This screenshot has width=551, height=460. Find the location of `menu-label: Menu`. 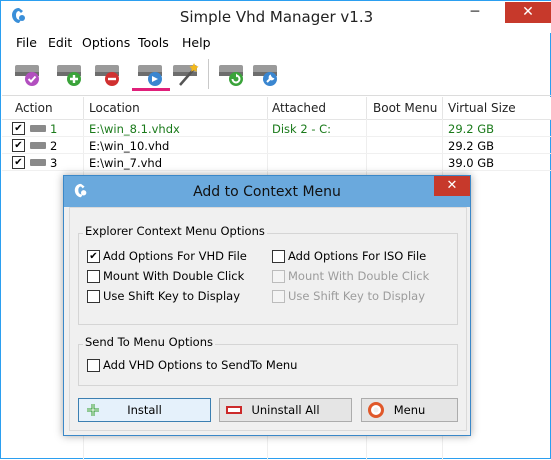

menu-label: Menu is located at coordinates (409, 410).